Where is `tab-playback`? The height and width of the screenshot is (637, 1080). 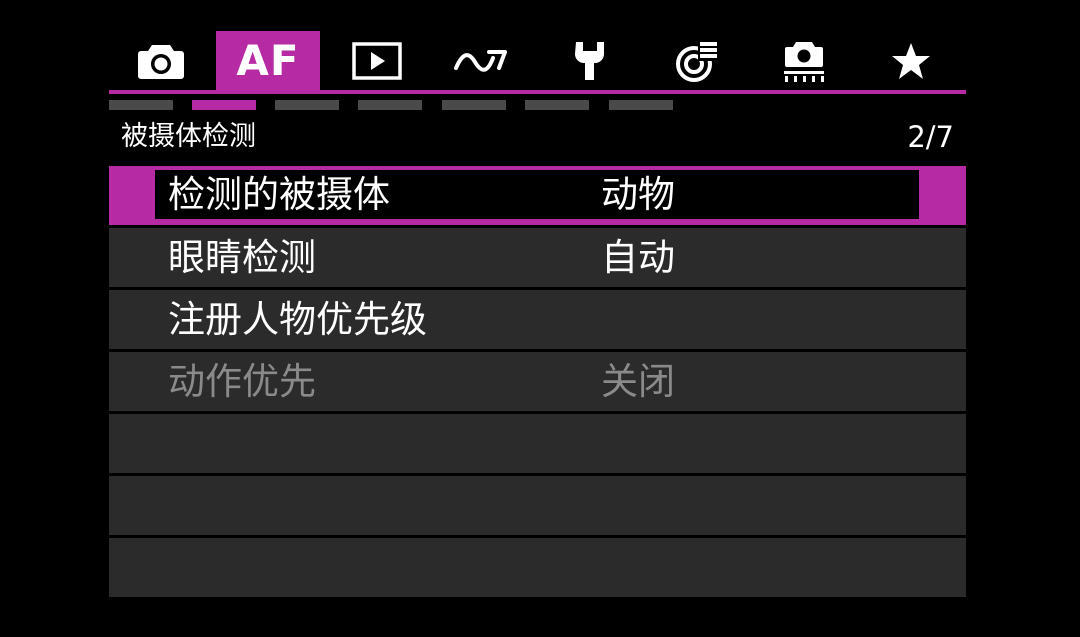 tab-playback is located at coordinates (377, 60).